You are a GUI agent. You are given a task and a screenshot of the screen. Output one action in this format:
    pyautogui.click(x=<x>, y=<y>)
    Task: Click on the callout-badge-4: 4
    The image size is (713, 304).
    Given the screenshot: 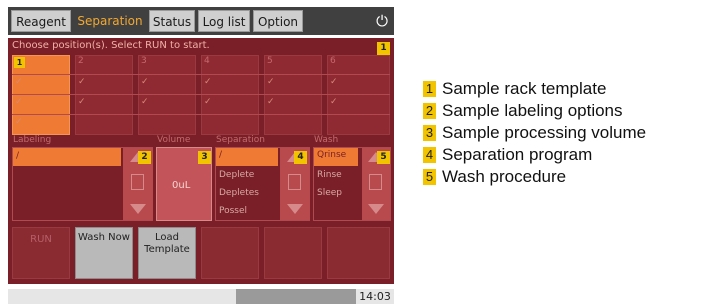 What is the action you would take?
    pyautogui.click(x=300, y=157)
    